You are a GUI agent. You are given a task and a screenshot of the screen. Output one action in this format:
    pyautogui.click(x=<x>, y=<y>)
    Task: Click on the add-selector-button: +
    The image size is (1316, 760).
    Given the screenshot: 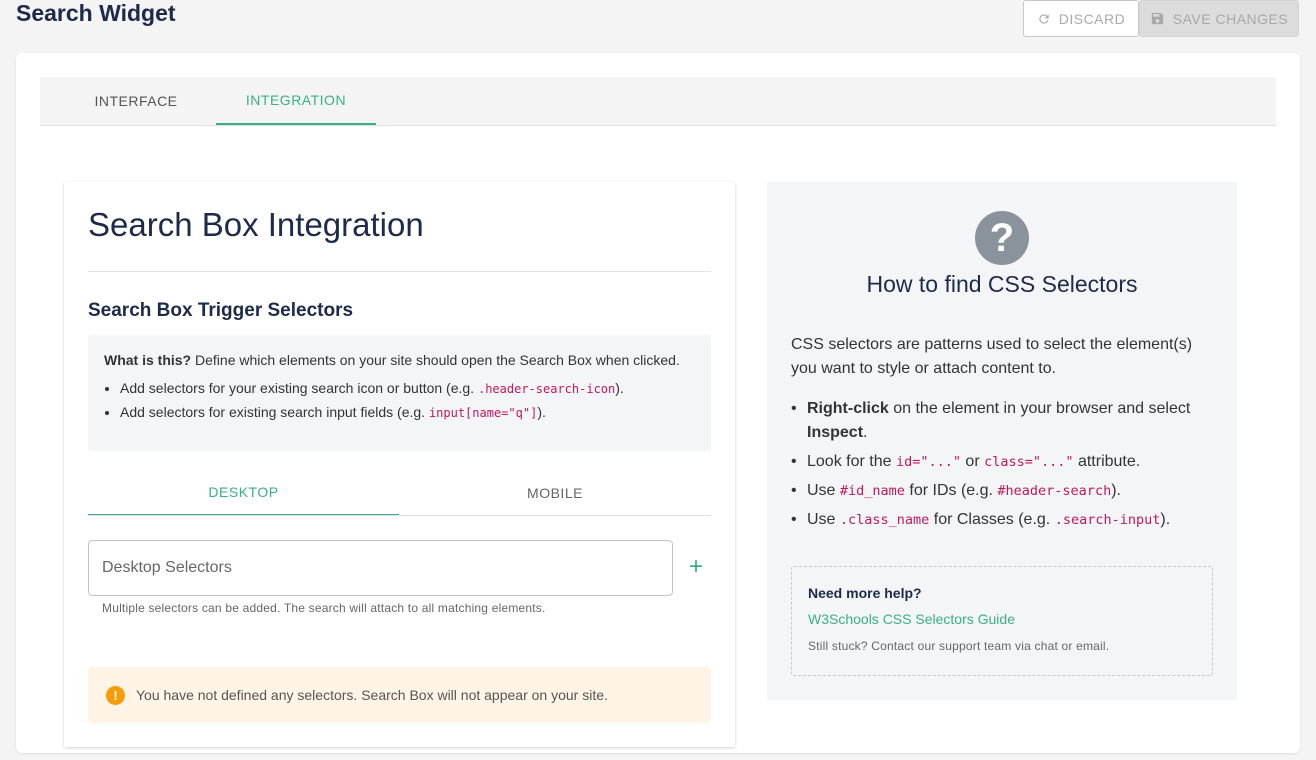 What is the action you would take?
    pyautogui.click(x=696, y=566)
    